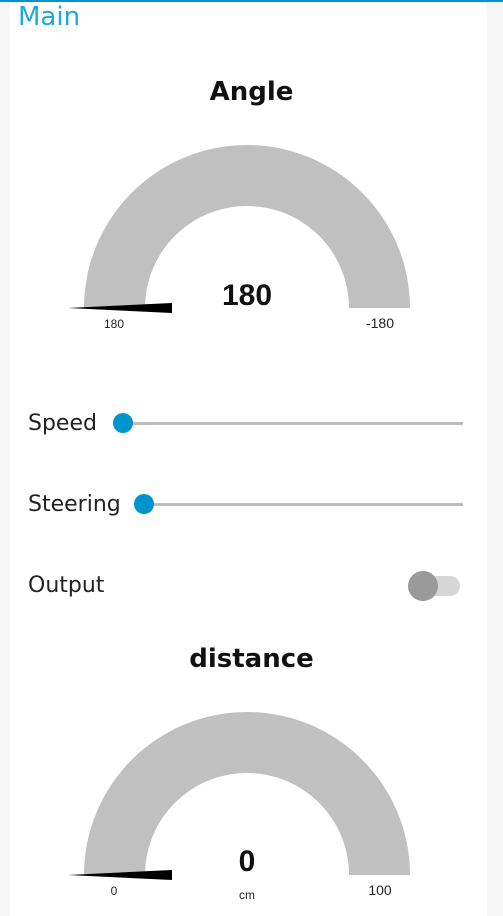  I want to click on steering-label: Steering, so click(74, 504).